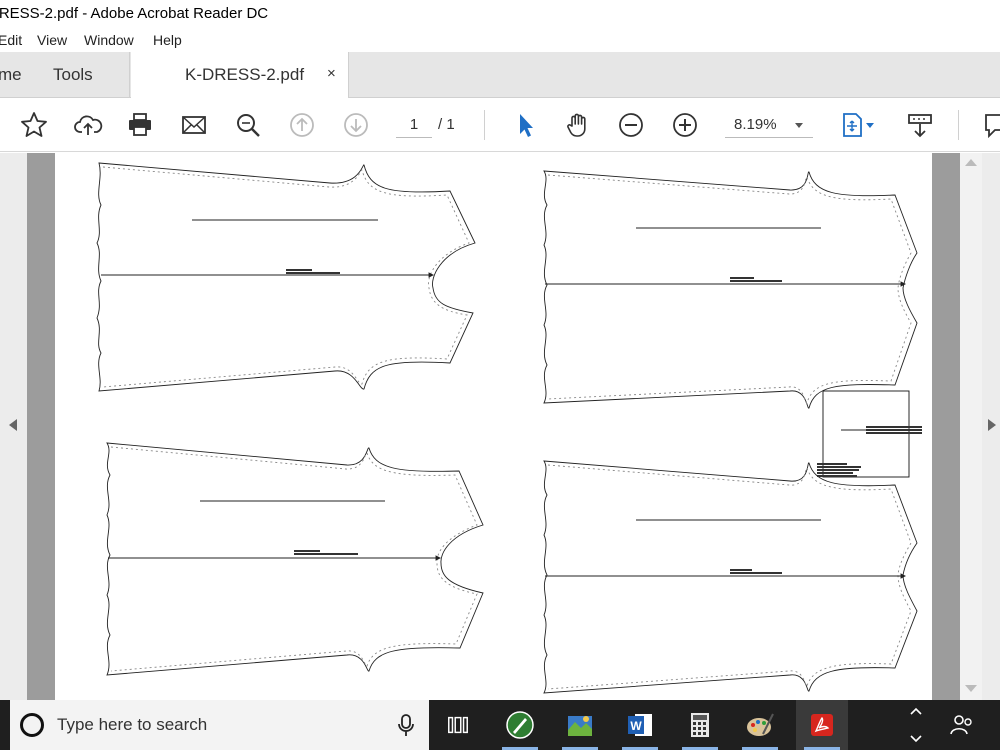 The width and height of the screenshot is (1000, 750). I want to click on page-number-input: 1, so click(414, 126).